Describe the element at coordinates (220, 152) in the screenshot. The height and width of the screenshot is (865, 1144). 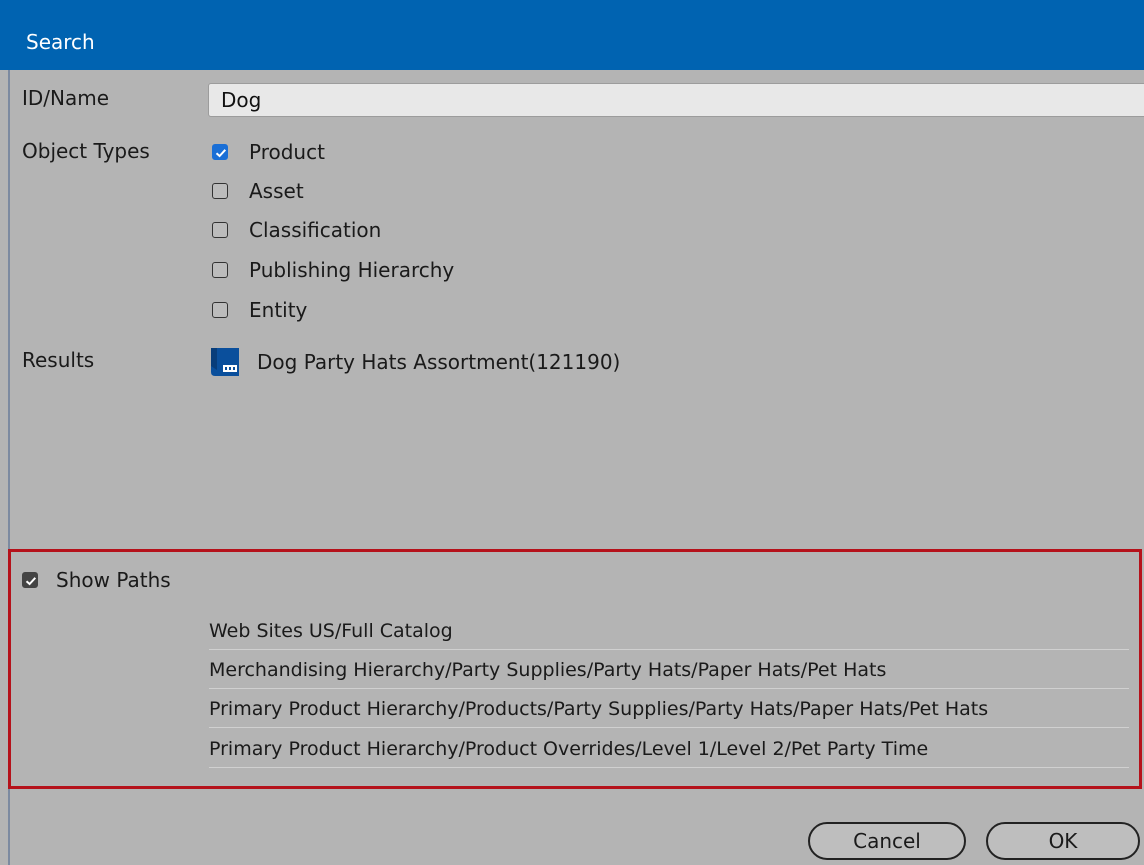
I see `product-checkbox` at that location.